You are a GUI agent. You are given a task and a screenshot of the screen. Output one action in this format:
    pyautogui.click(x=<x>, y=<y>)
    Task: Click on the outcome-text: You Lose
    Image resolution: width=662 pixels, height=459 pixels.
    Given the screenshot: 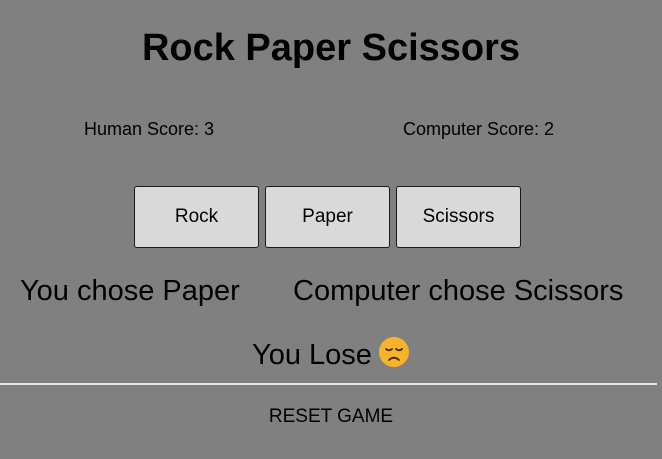 What is the action you would take?
    pyautogui.click(x=312, y=355)
    